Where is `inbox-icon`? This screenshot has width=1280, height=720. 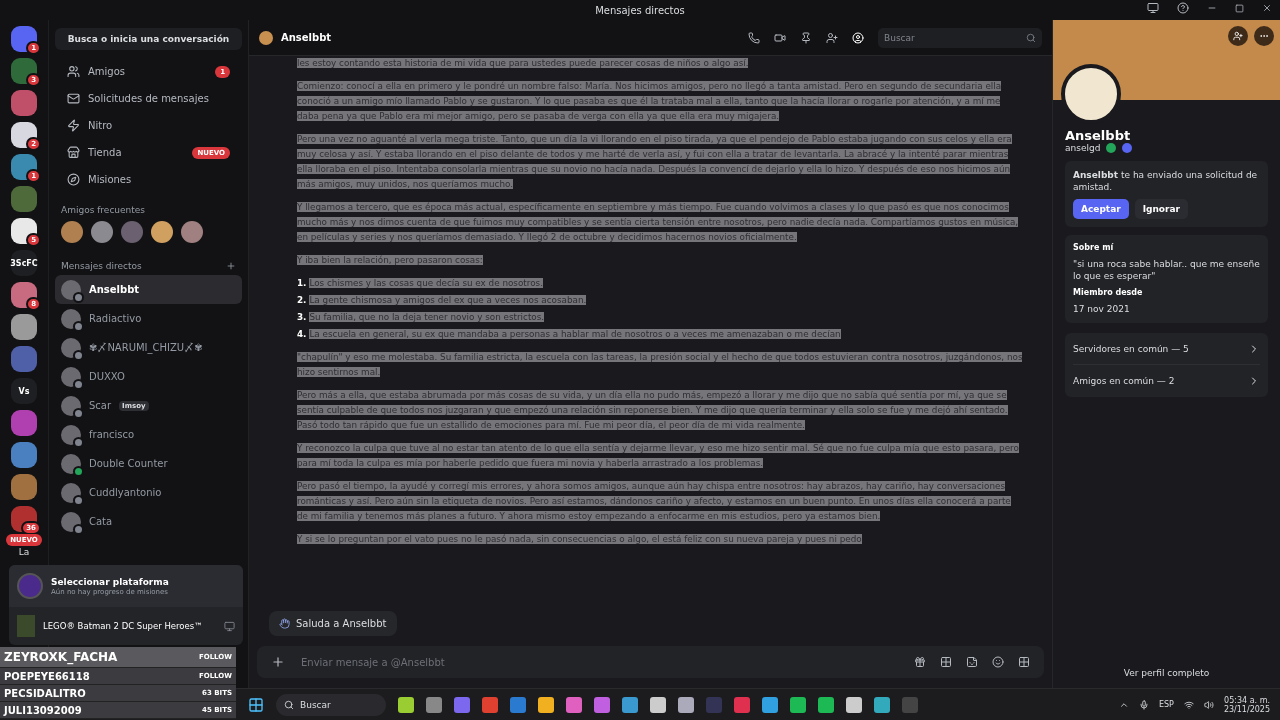 inbox-icon is located at coordinates (1153, 8).